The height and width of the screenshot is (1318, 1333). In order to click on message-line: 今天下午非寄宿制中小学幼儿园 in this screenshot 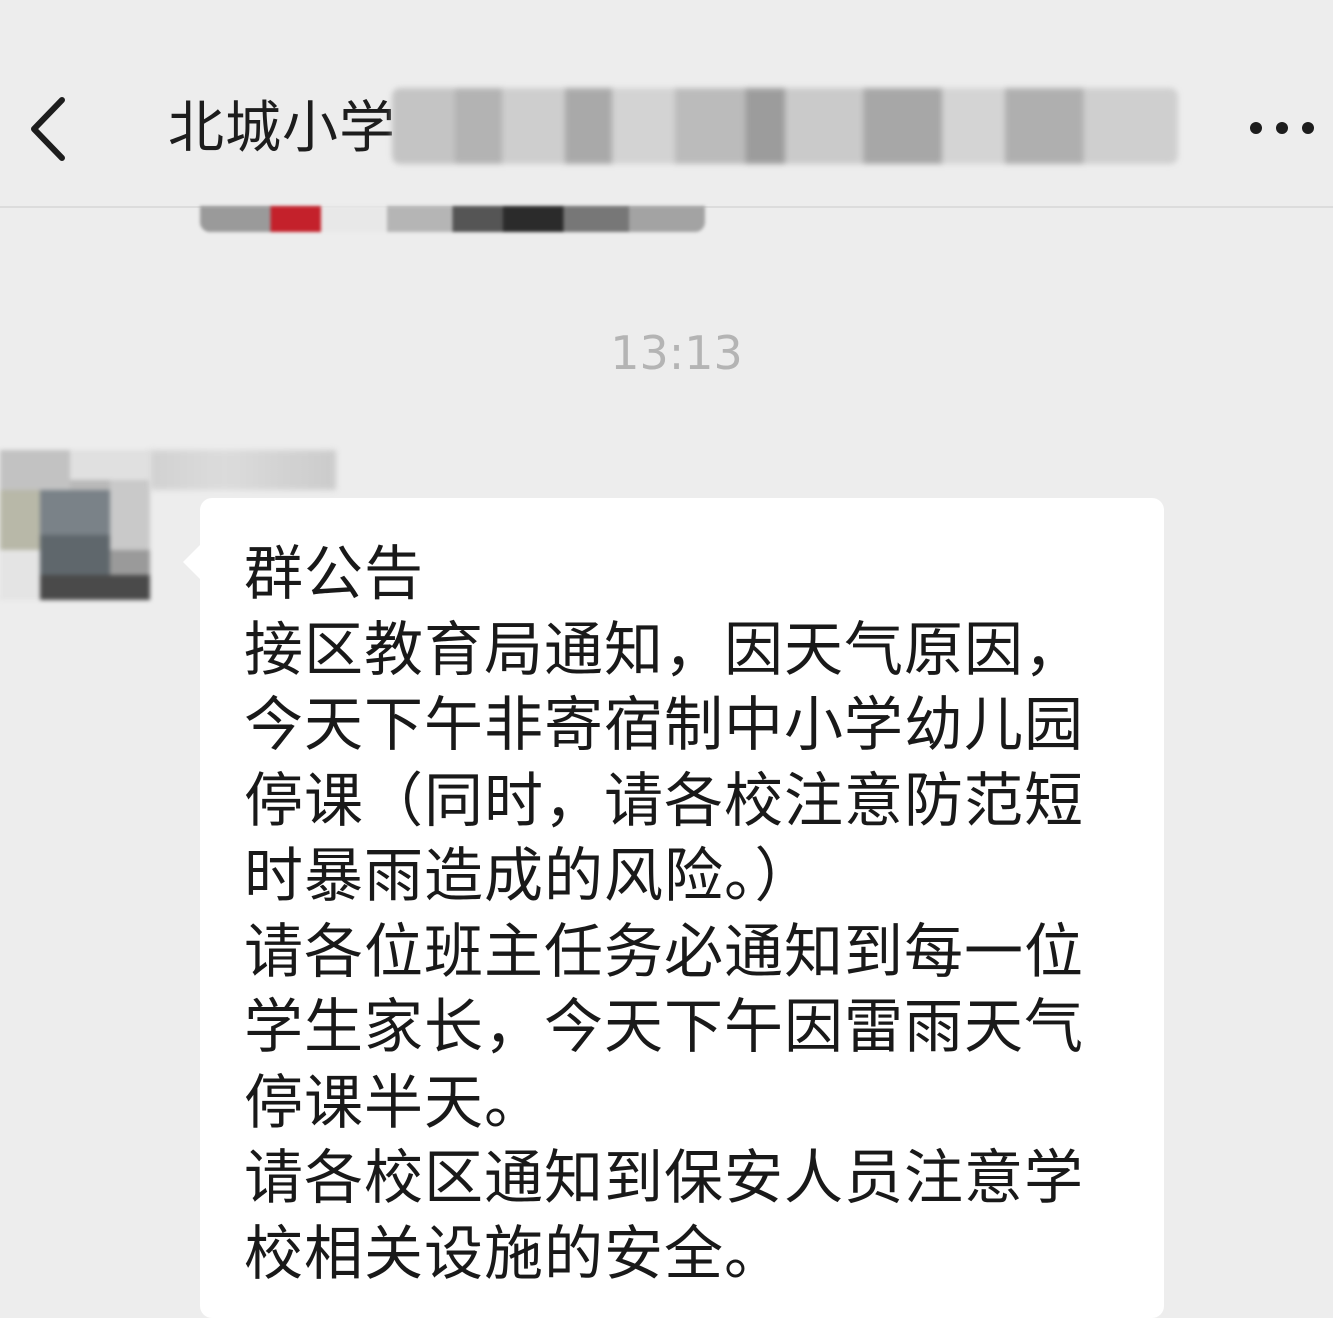, I will do `click(664, 724)`.